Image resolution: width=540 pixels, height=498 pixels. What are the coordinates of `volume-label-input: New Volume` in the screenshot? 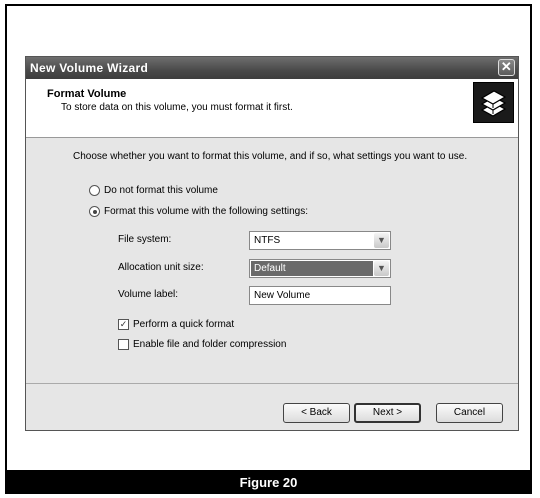 It's located at (320, 295).